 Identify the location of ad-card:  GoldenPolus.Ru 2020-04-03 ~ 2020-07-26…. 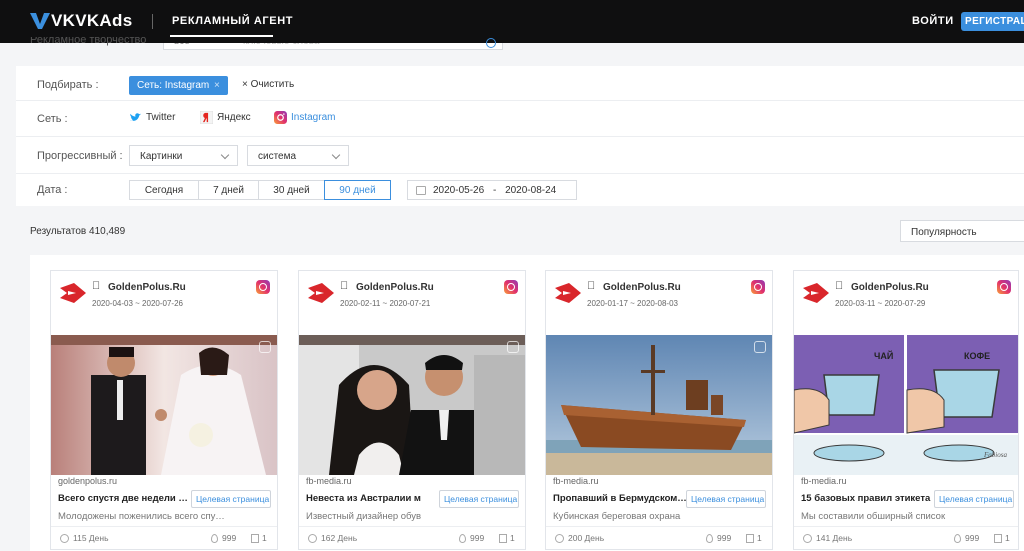
(164, 410).